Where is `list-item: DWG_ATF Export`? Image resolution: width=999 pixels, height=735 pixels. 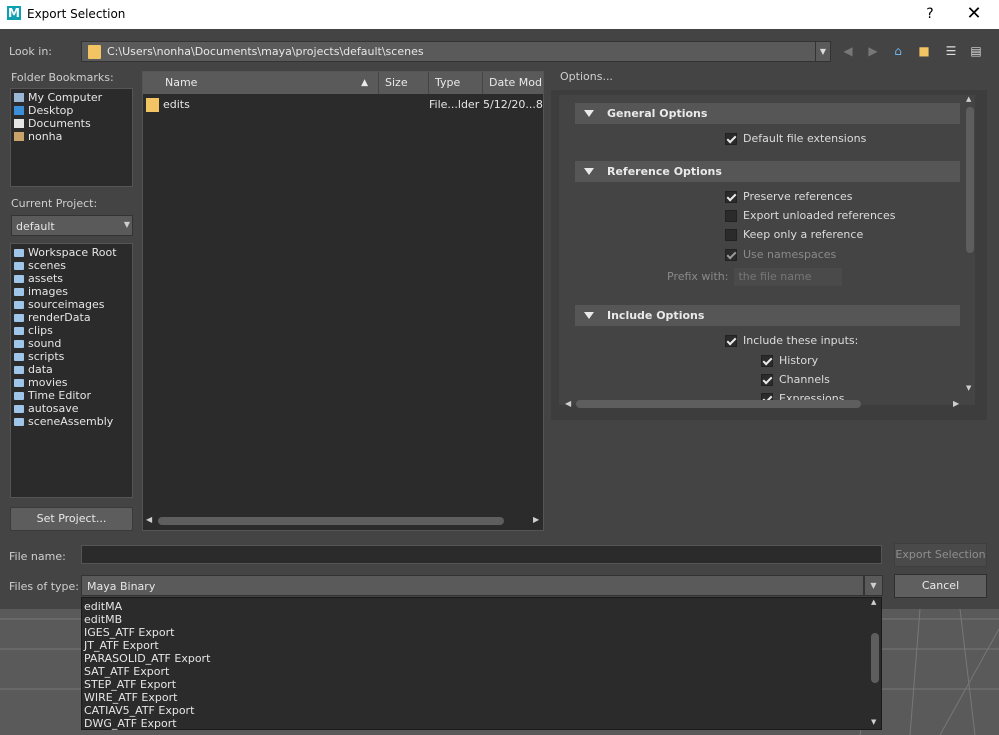 list-item: DWG_ATF Export is located at coordinates (130, 723).